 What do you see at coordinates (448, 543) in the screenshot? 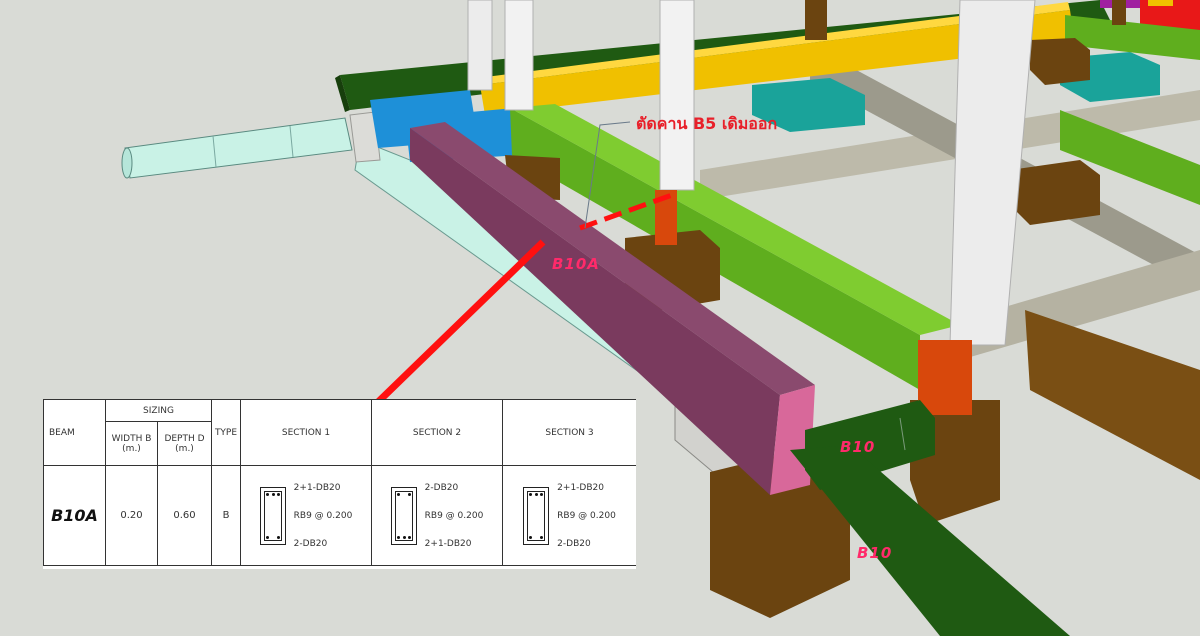
I see `section-2-bottom-bars: 2+1-DB20` at bounding box center [448, 543].